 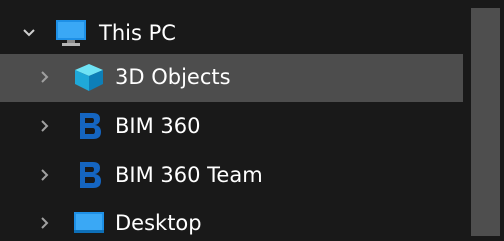 I want to click on tree-item-label: BIM 360, so click(x=158, y=126).